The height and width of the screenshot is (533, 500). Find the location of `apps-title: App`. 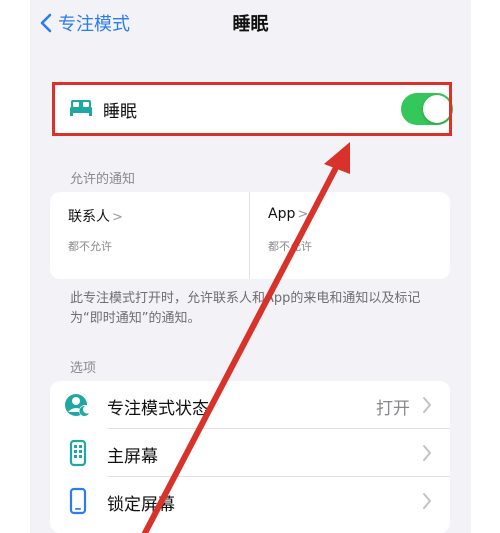

apps-title: App is located at coordinates (282, 214).